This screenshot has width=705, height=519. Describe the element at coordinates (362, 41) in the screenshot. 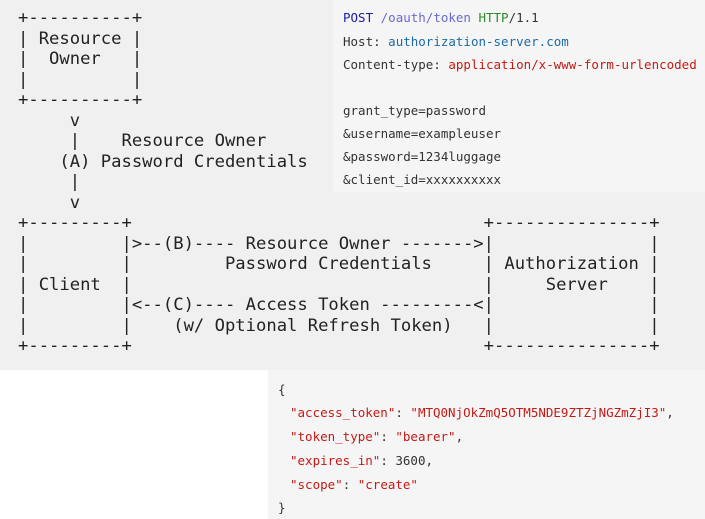

I see `host-header-label: Host:` at that location.